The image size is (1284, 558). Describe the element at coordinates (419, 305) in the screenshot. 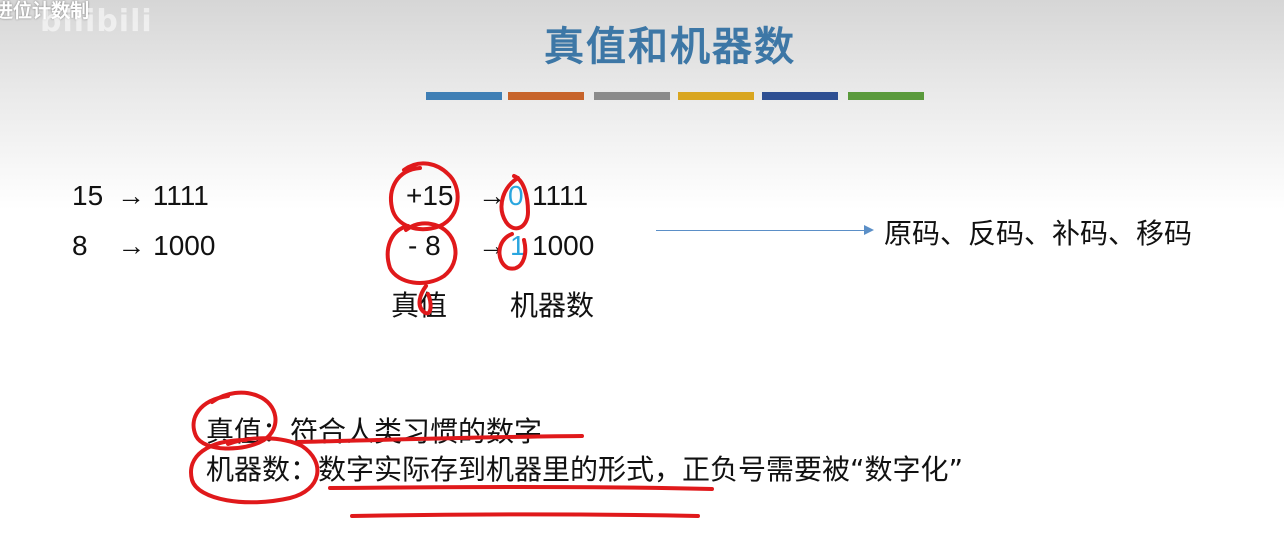

I see `true-value-label: 真值` at that location.